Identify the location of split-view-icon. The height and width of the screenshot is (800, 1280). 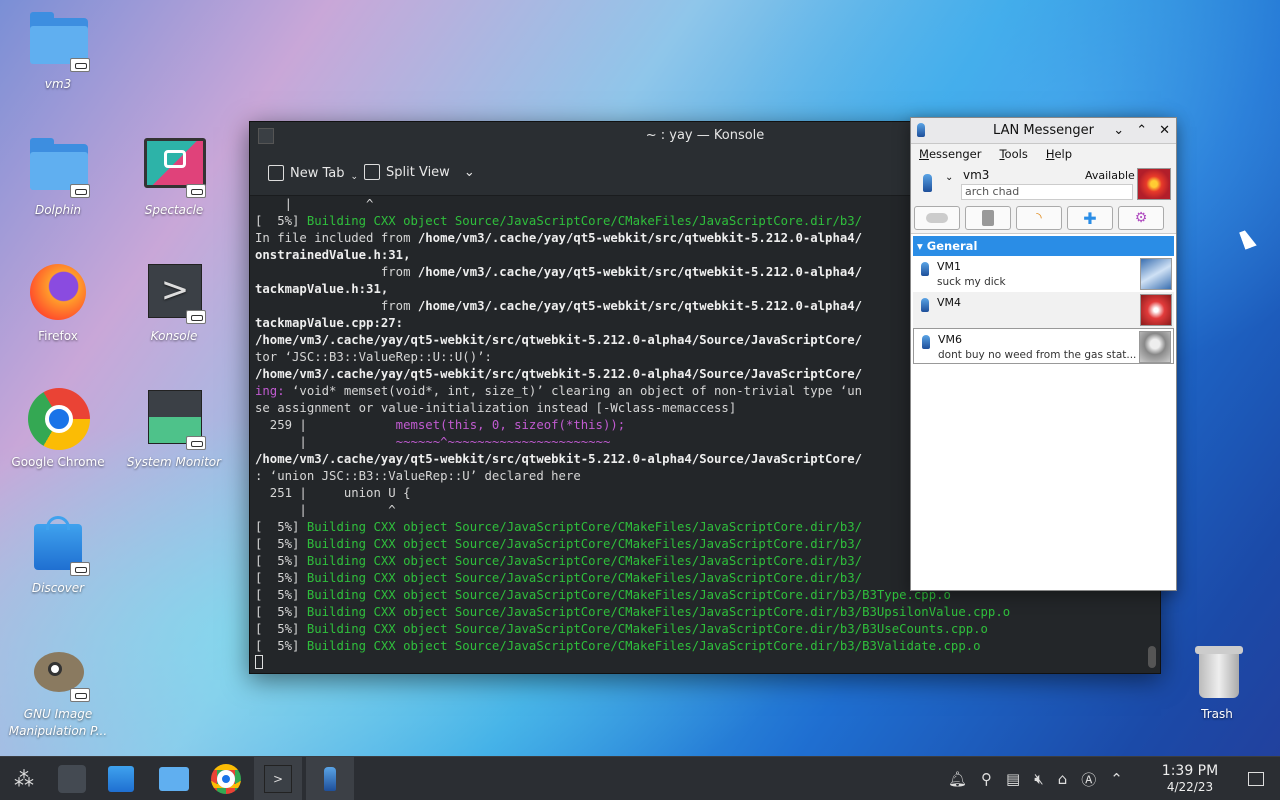
(372, 172).